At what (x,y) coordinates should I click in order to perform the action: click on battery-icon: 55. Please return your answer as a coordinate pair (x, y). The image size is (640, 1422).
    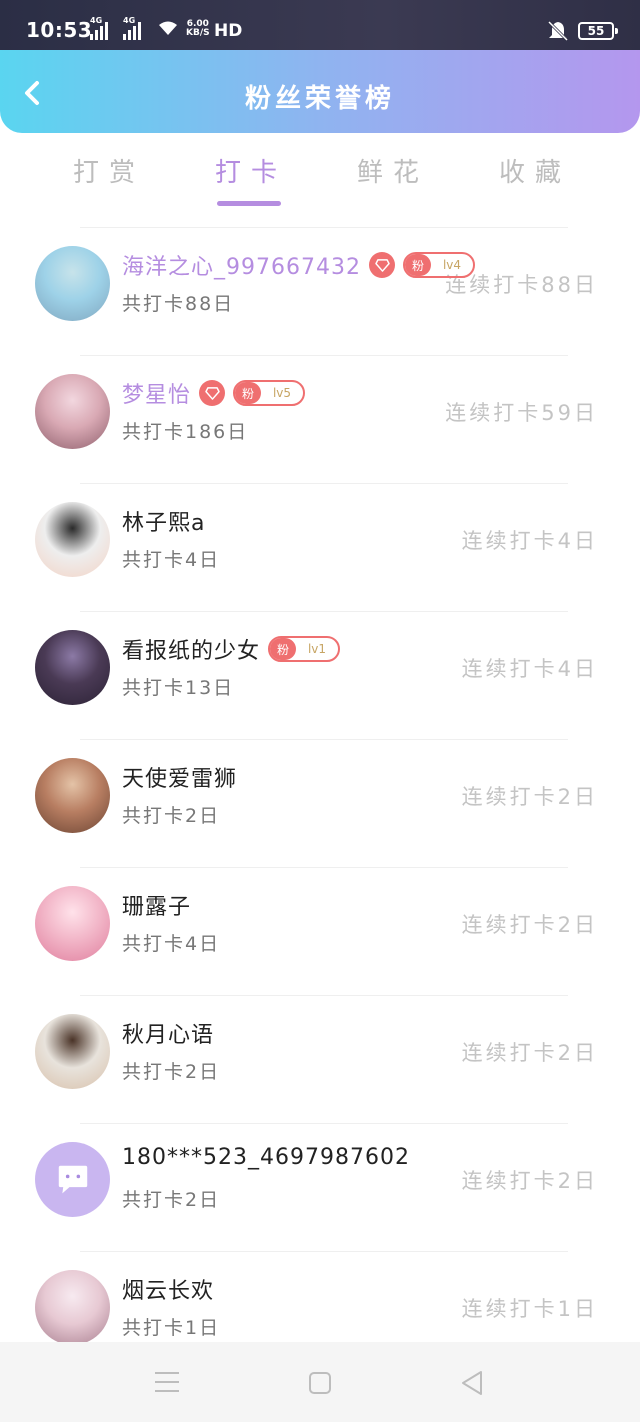
    Looking at the image, I should click on (598, 31).